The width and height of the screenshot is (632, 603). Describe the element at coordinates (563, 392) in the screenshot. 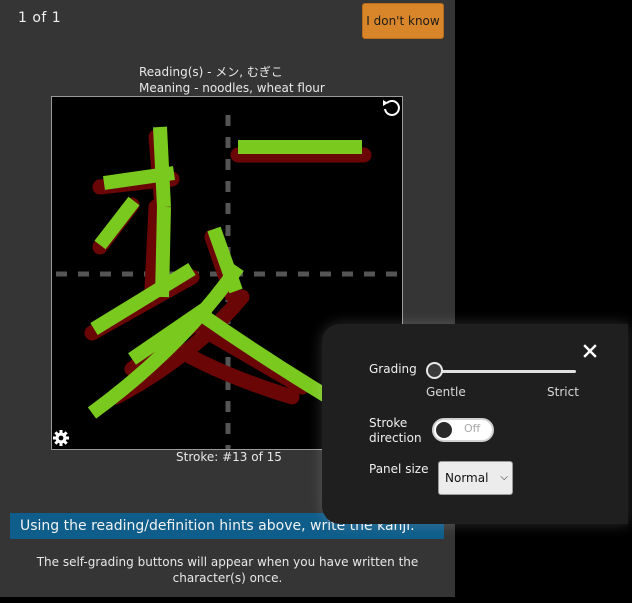

I see `grading-max-label: Strict` at that location.